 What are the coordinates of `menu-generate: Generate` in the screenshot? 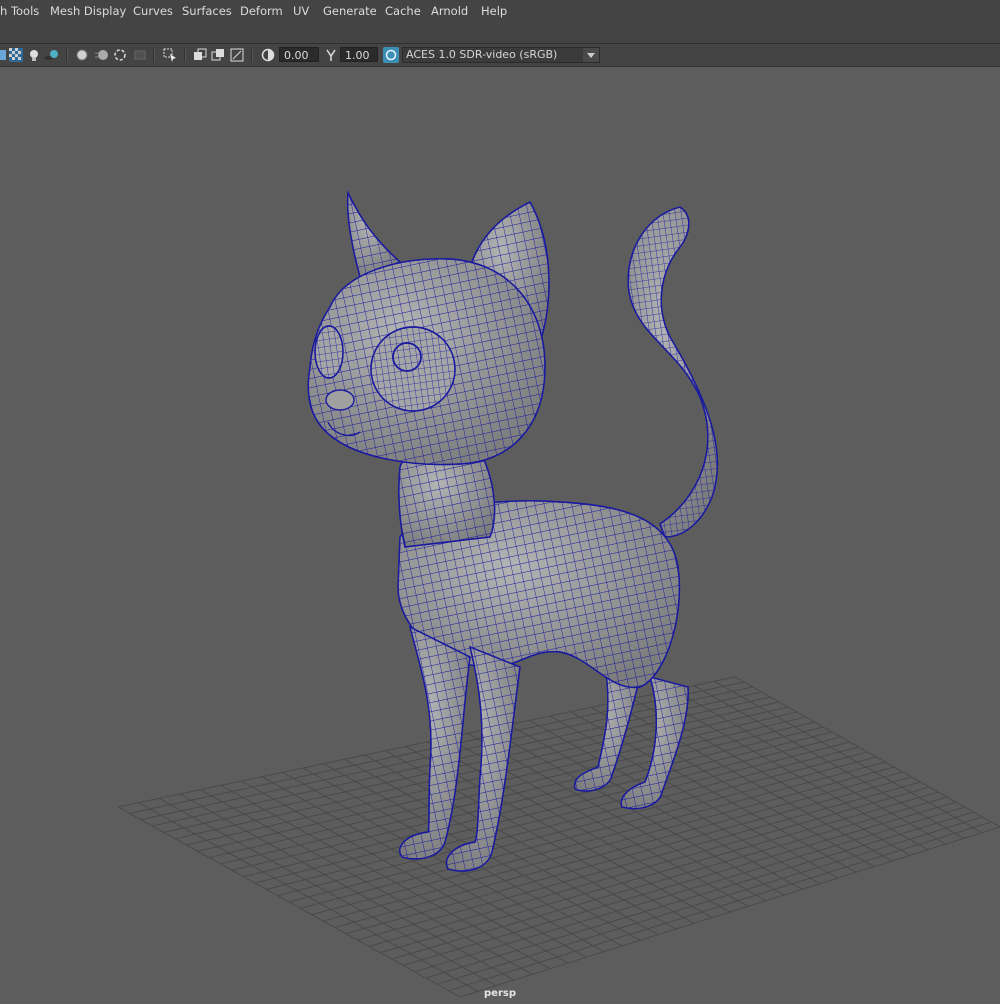 It's located at (350, 11).